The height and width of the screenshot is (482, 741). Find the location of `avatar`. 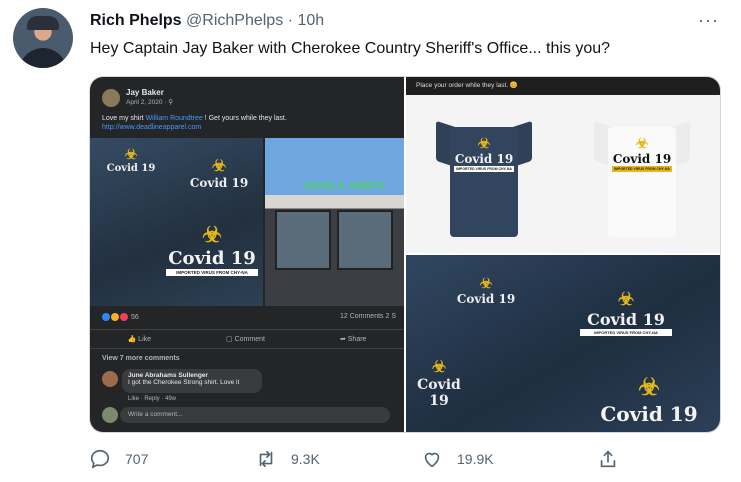

avatar is located at coordinates (43, 38).